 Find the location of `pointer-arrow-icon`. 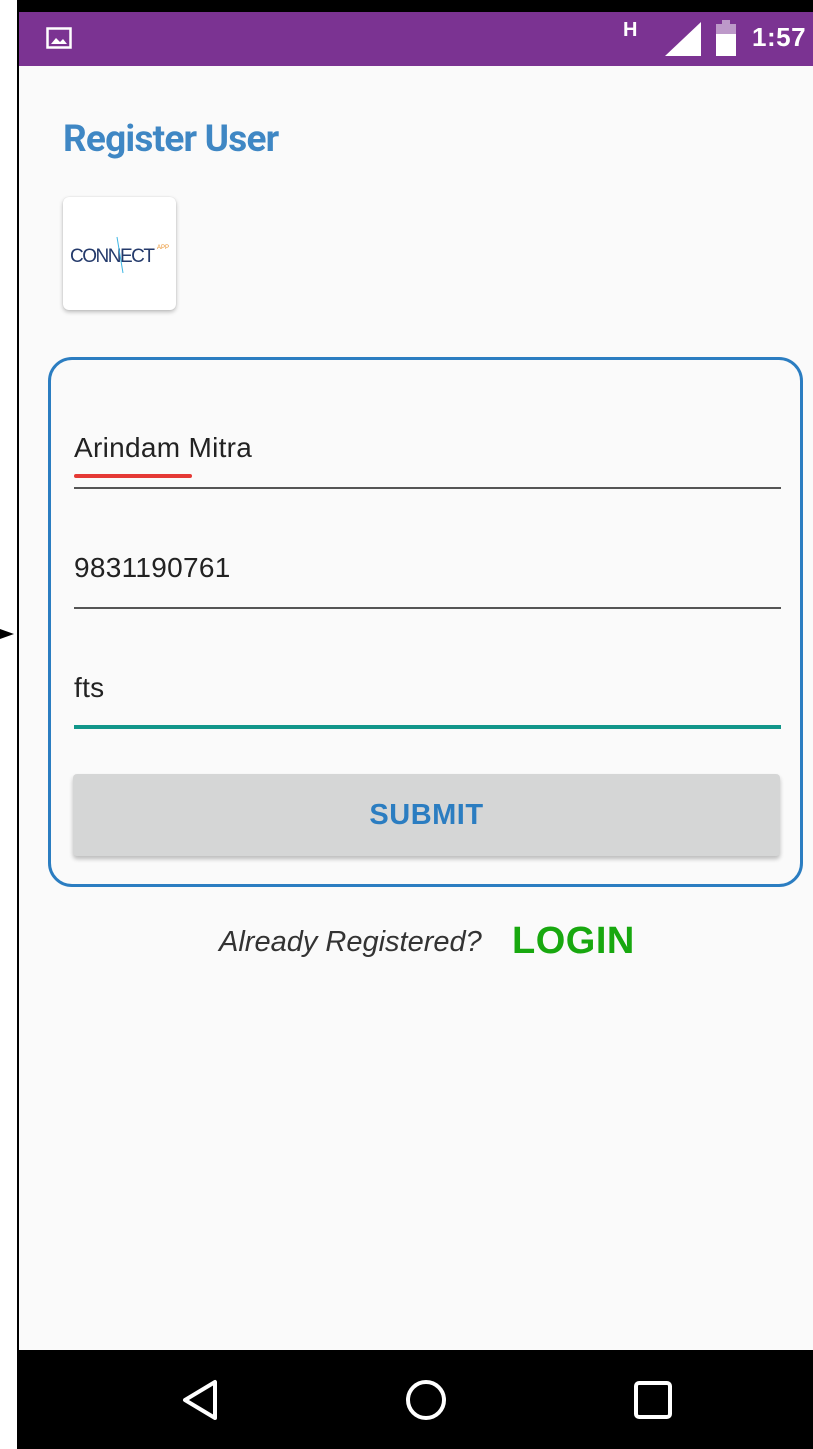

pointer-arrow-icon is located at coordinates (7, 634).